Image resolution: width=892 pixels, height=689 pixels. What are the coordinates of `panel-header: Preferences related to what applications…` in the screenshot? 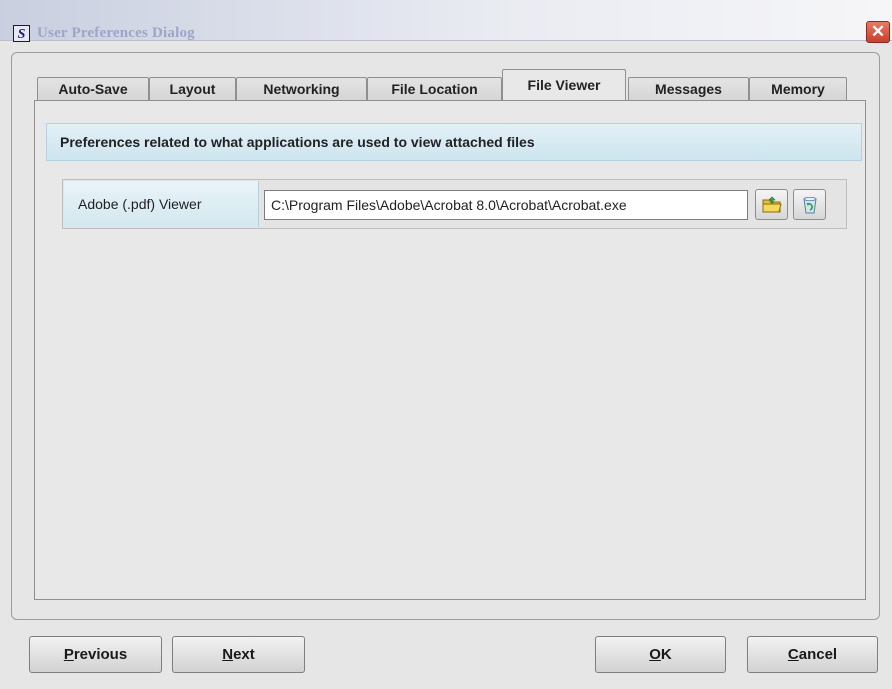 It's located at (454, 142).